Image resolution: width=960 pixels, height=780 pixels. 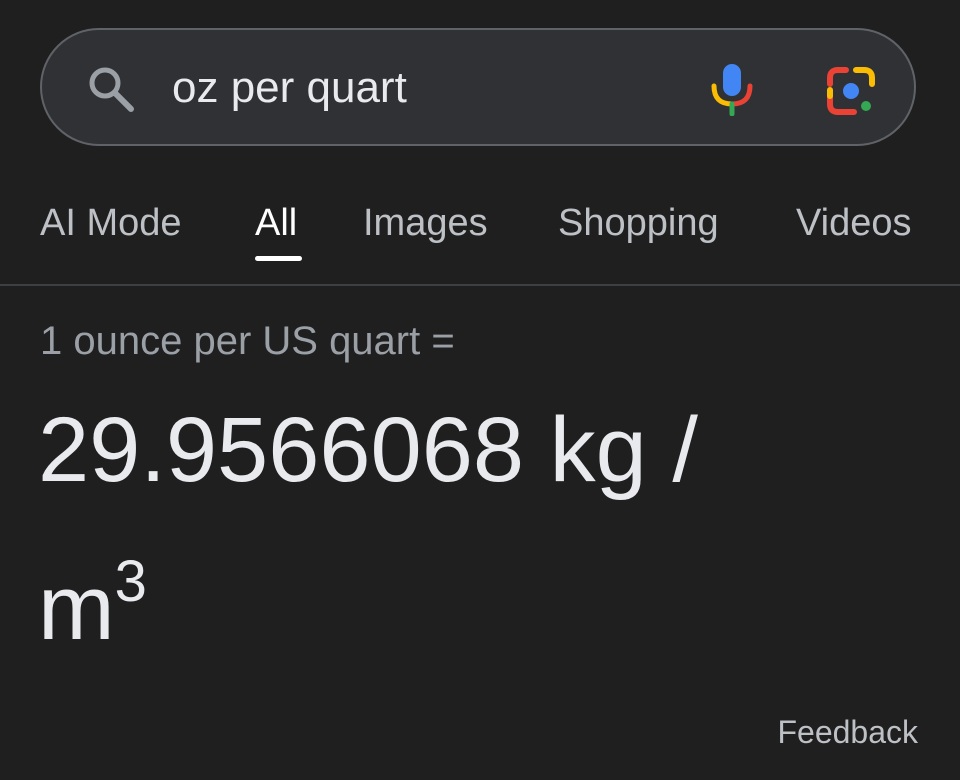 What do you see at coordinates (851, 91) in the screenshot?
I see `google-lens-icon` at bounding box center [851, 91].